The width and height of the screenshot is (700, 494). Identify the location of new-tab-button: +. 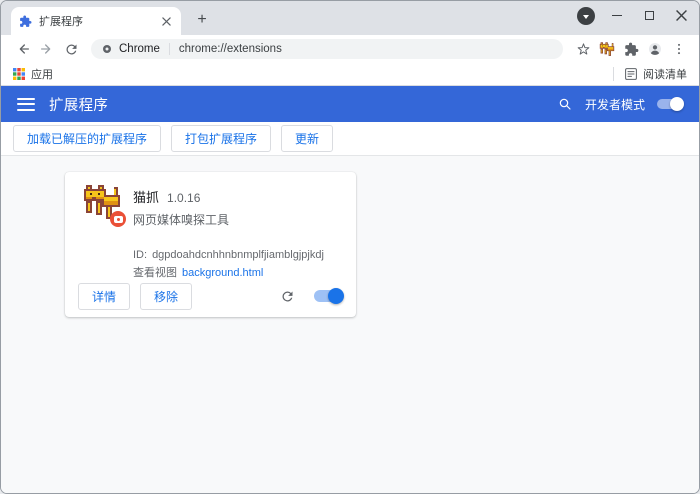
(202, 20).